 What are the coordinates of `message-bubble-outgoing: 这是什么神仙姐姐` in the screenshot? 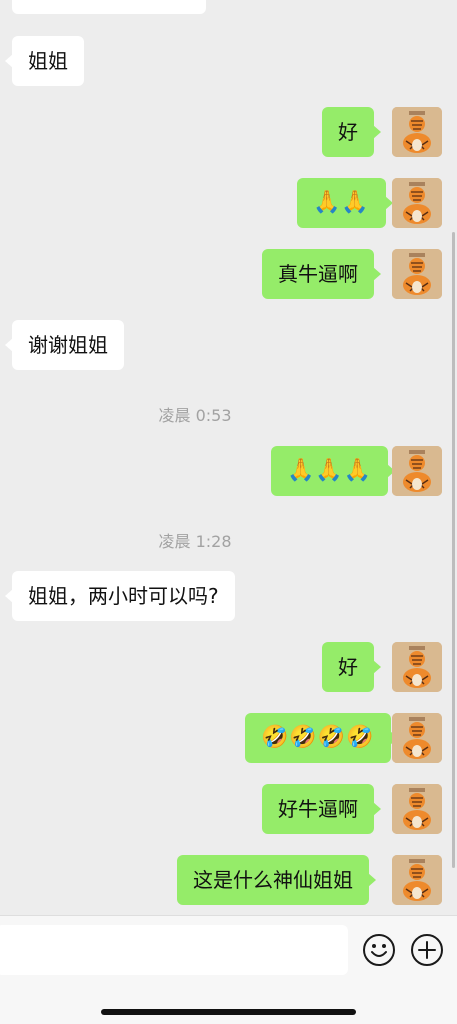 It's located at (276, 880).